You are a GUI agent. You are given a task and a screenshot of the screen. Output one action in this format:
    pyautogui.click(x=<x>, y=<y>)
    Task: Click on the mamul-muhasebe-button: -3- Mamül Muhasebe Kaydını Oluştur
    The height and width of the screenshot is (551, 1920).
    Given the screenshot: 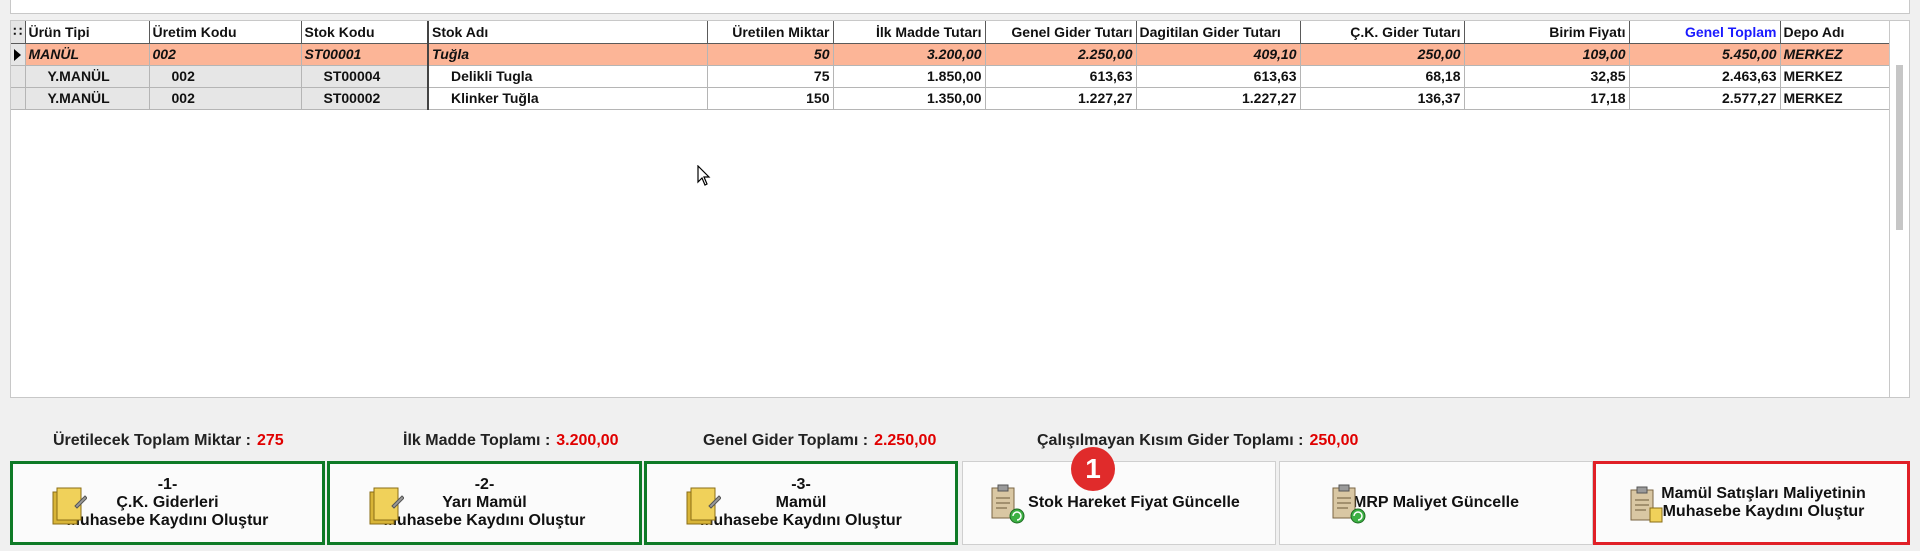 What is the action you would take?
    pyautogui.click(x=801, y=503)
    